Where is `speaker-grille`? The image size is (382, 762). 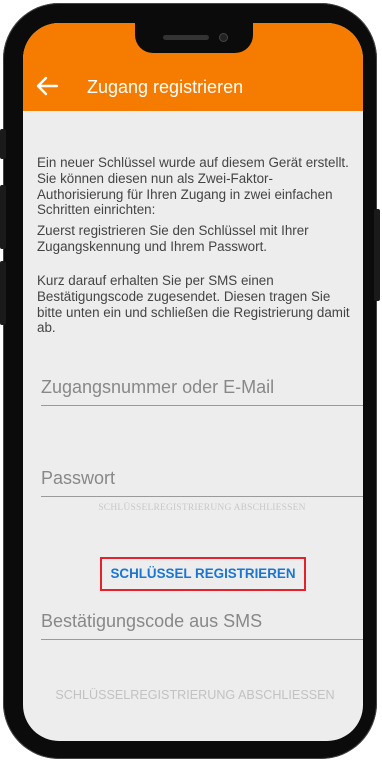 speaker-grille is located at coordinates (186, 37).